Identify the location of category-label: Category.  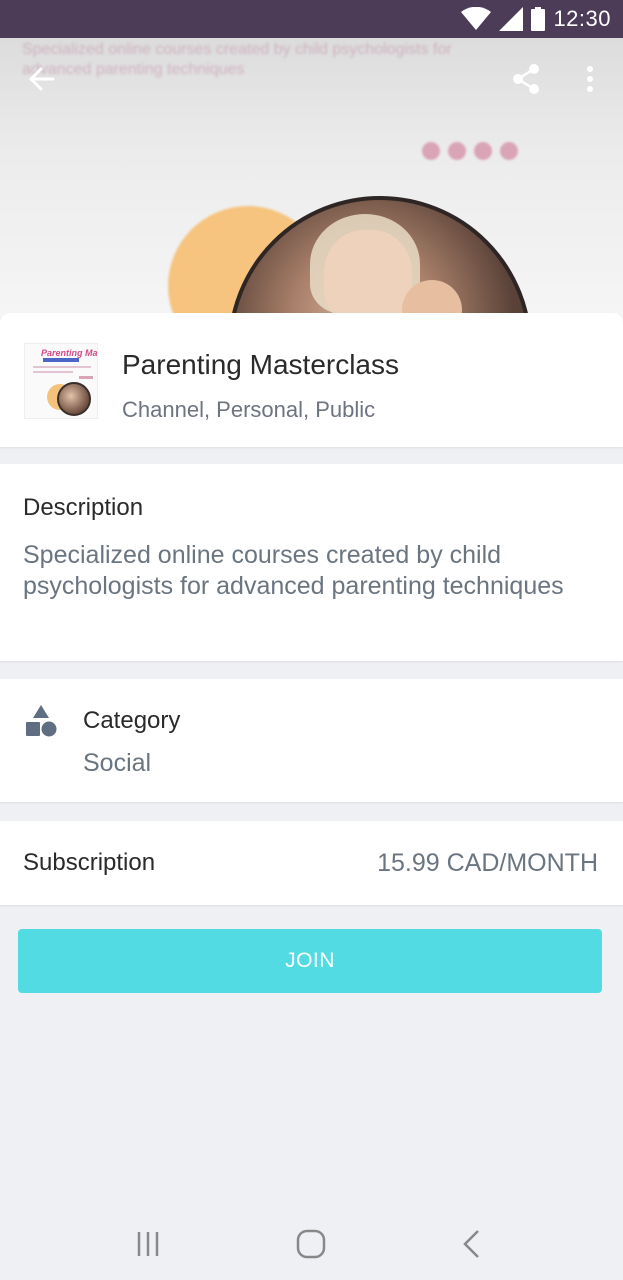
(132, 720).